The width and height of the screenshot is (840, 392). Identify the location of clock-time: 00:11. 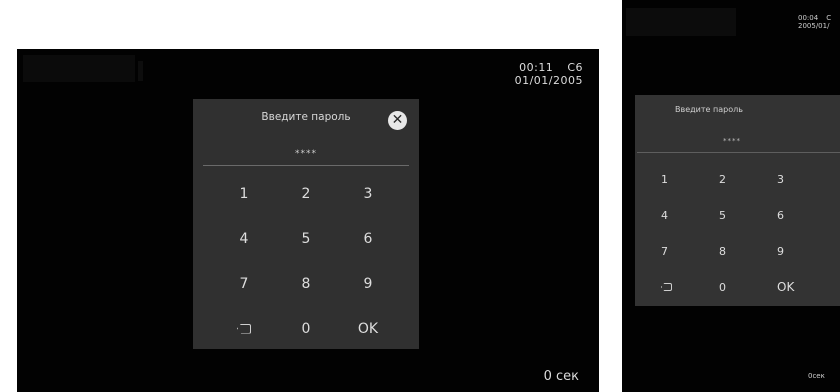
(536, 67).